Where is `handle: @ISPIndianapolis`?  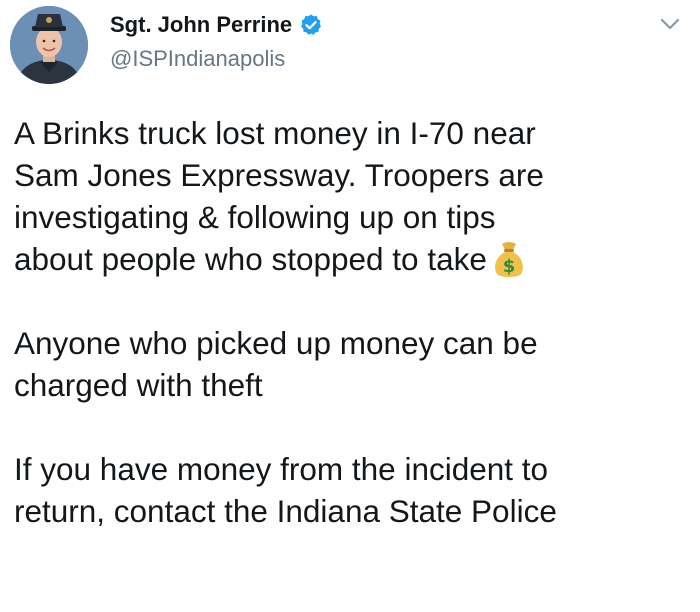
handle: @ISPIndianapolis is located at coordinates (216, 59).